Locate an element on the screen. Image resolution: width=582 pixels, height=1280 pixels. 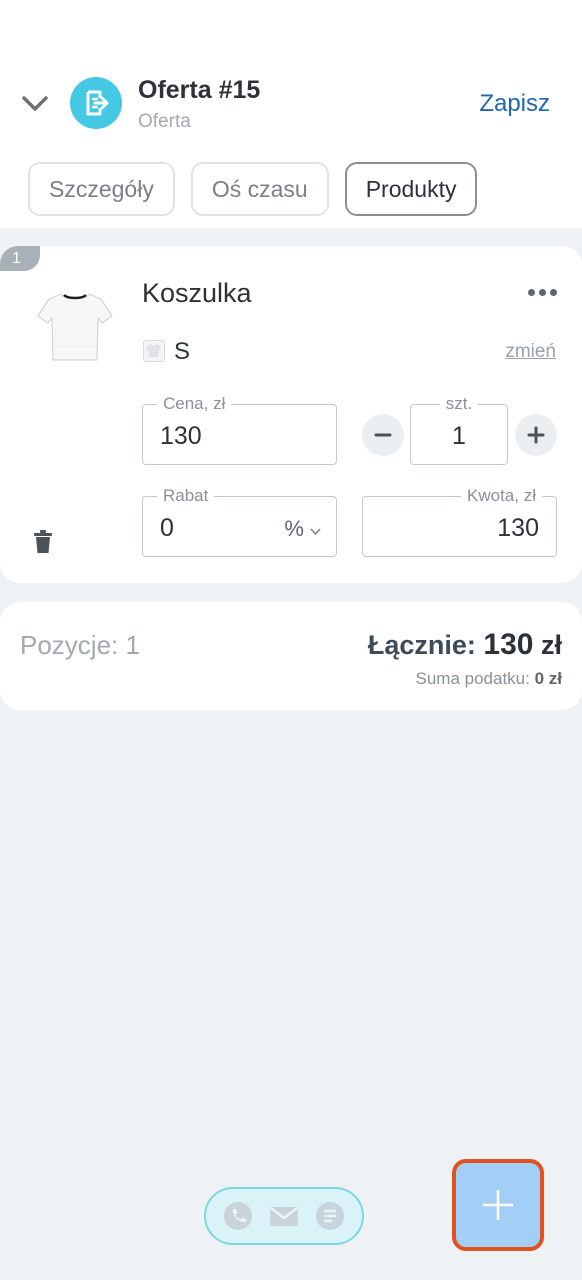
mail-icon is located at coordinates (284, 1216).